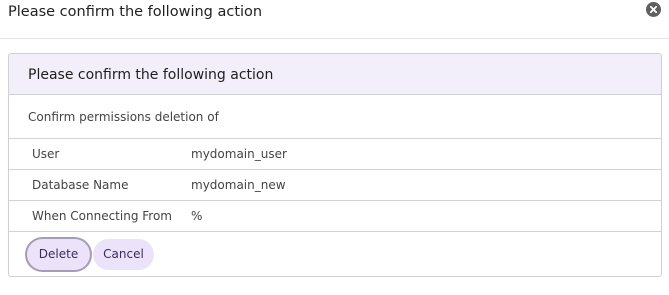 This screenshot has height=295, width=669. What do you see at coordinates (123, 254) in the screenshot?
I see `cancel-button: Cancel` at bounding box center [123, 254].